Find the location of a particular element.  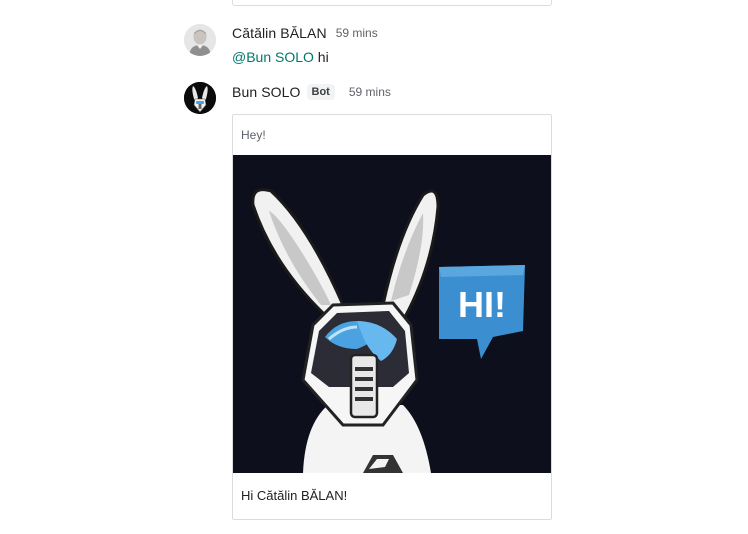

user-avatar-image is located at coordinates (200, 40).